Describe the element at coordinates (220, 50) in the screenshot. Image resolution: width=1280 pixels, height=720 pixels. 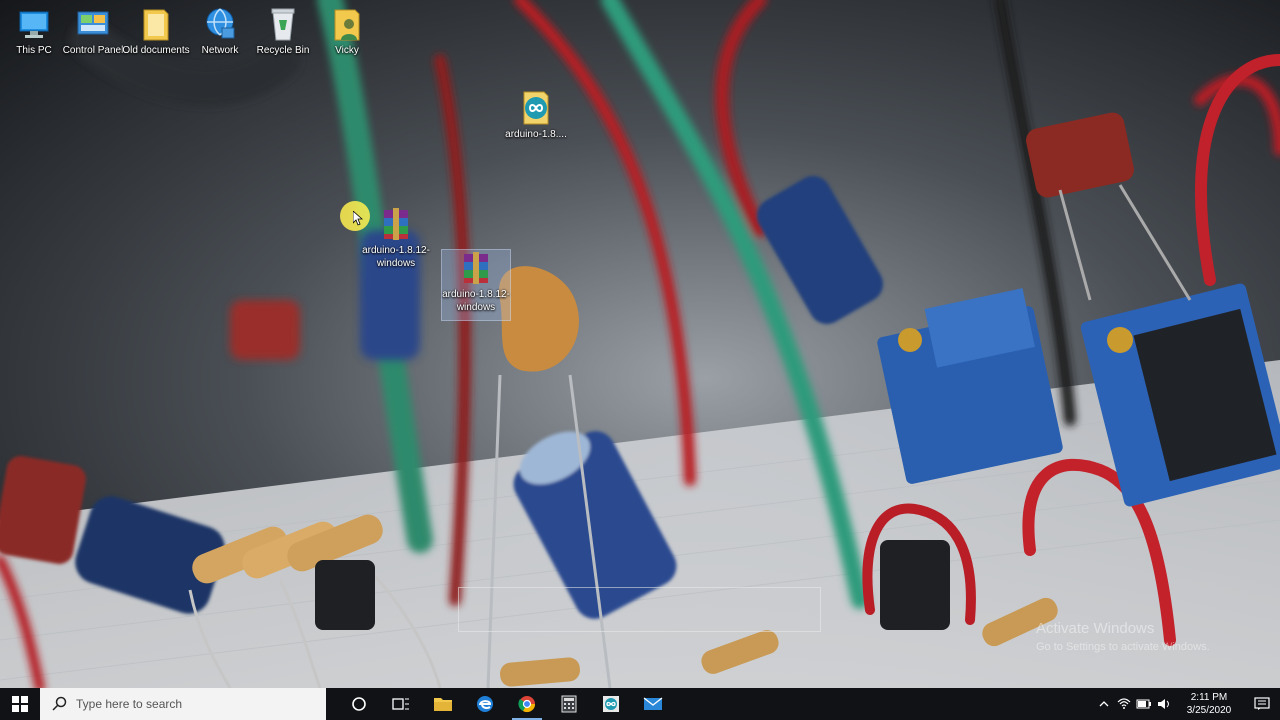
I see `icon-label: Network` at that location.